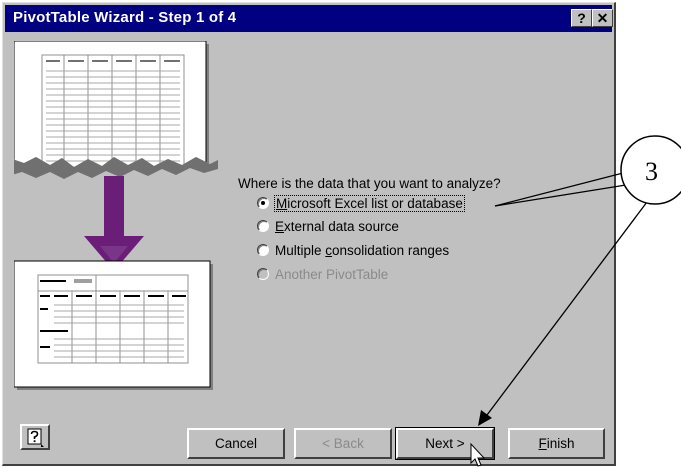  What do you see at coordinates (485, 418) in the screenshot?
I see `callout-arrowhead` at bounding box center [485, 418].